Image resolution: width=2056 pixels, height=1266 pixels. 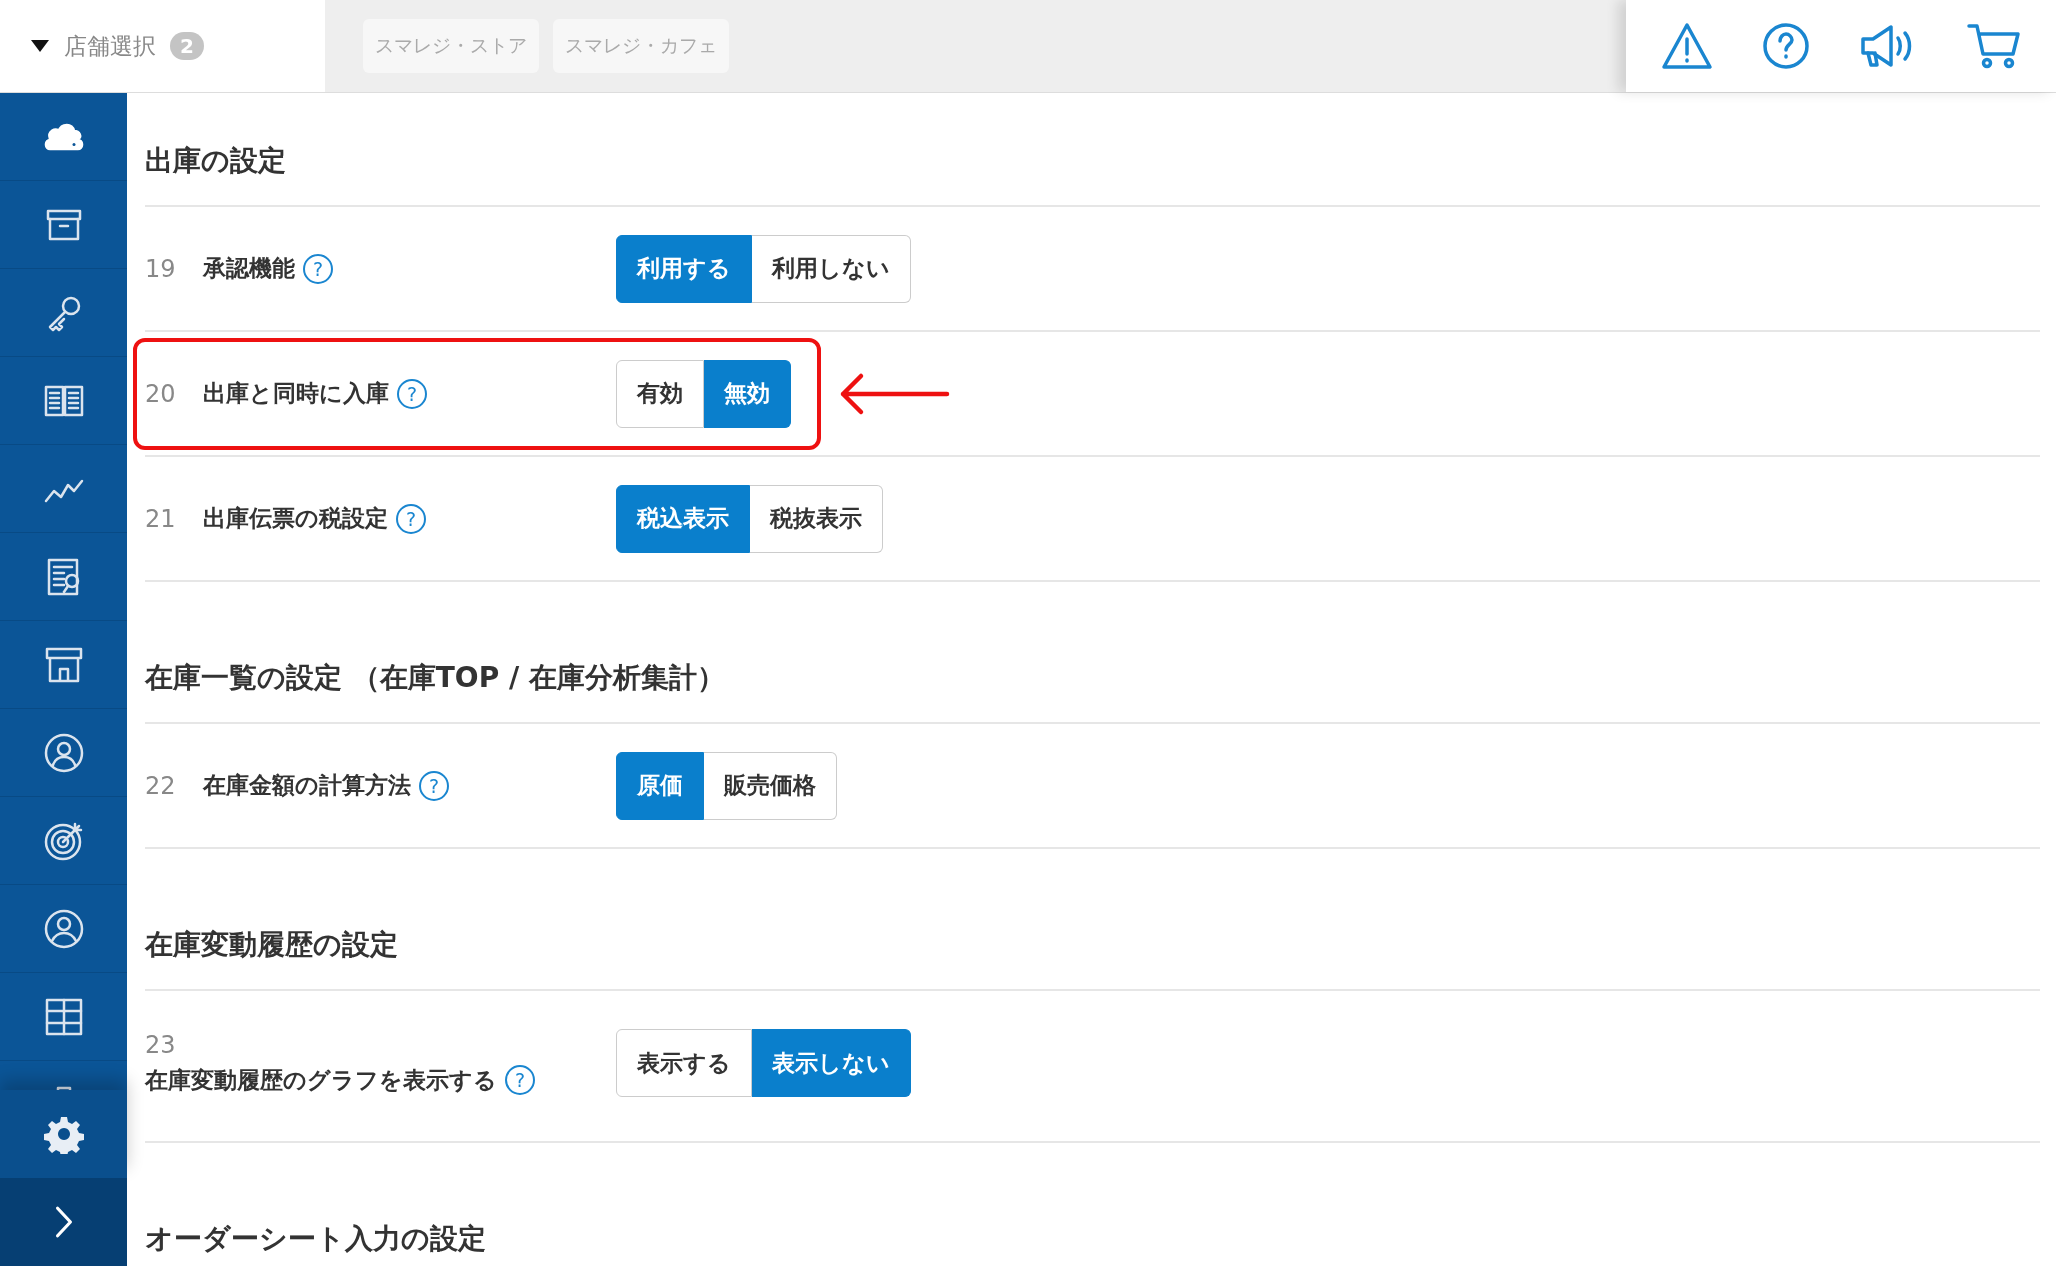 What do you see at coordinates (272, 945) in the screenshot?
I see `section-title: 在庫変動履歴の設定` at bounding box center [272, 945].